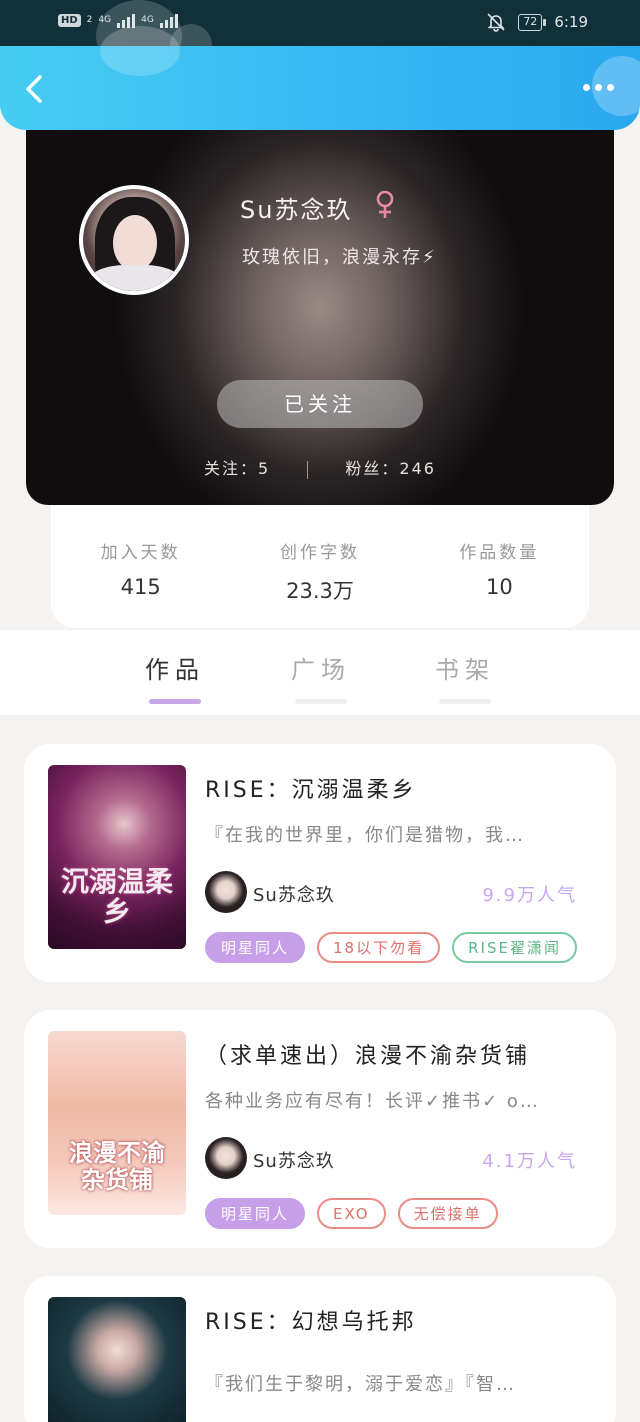 The height and width of the screenshot is (1422, 640). Describe the element at coordinates (465, 670) in the screenshot. I see `tab-label: 书架` at that location.